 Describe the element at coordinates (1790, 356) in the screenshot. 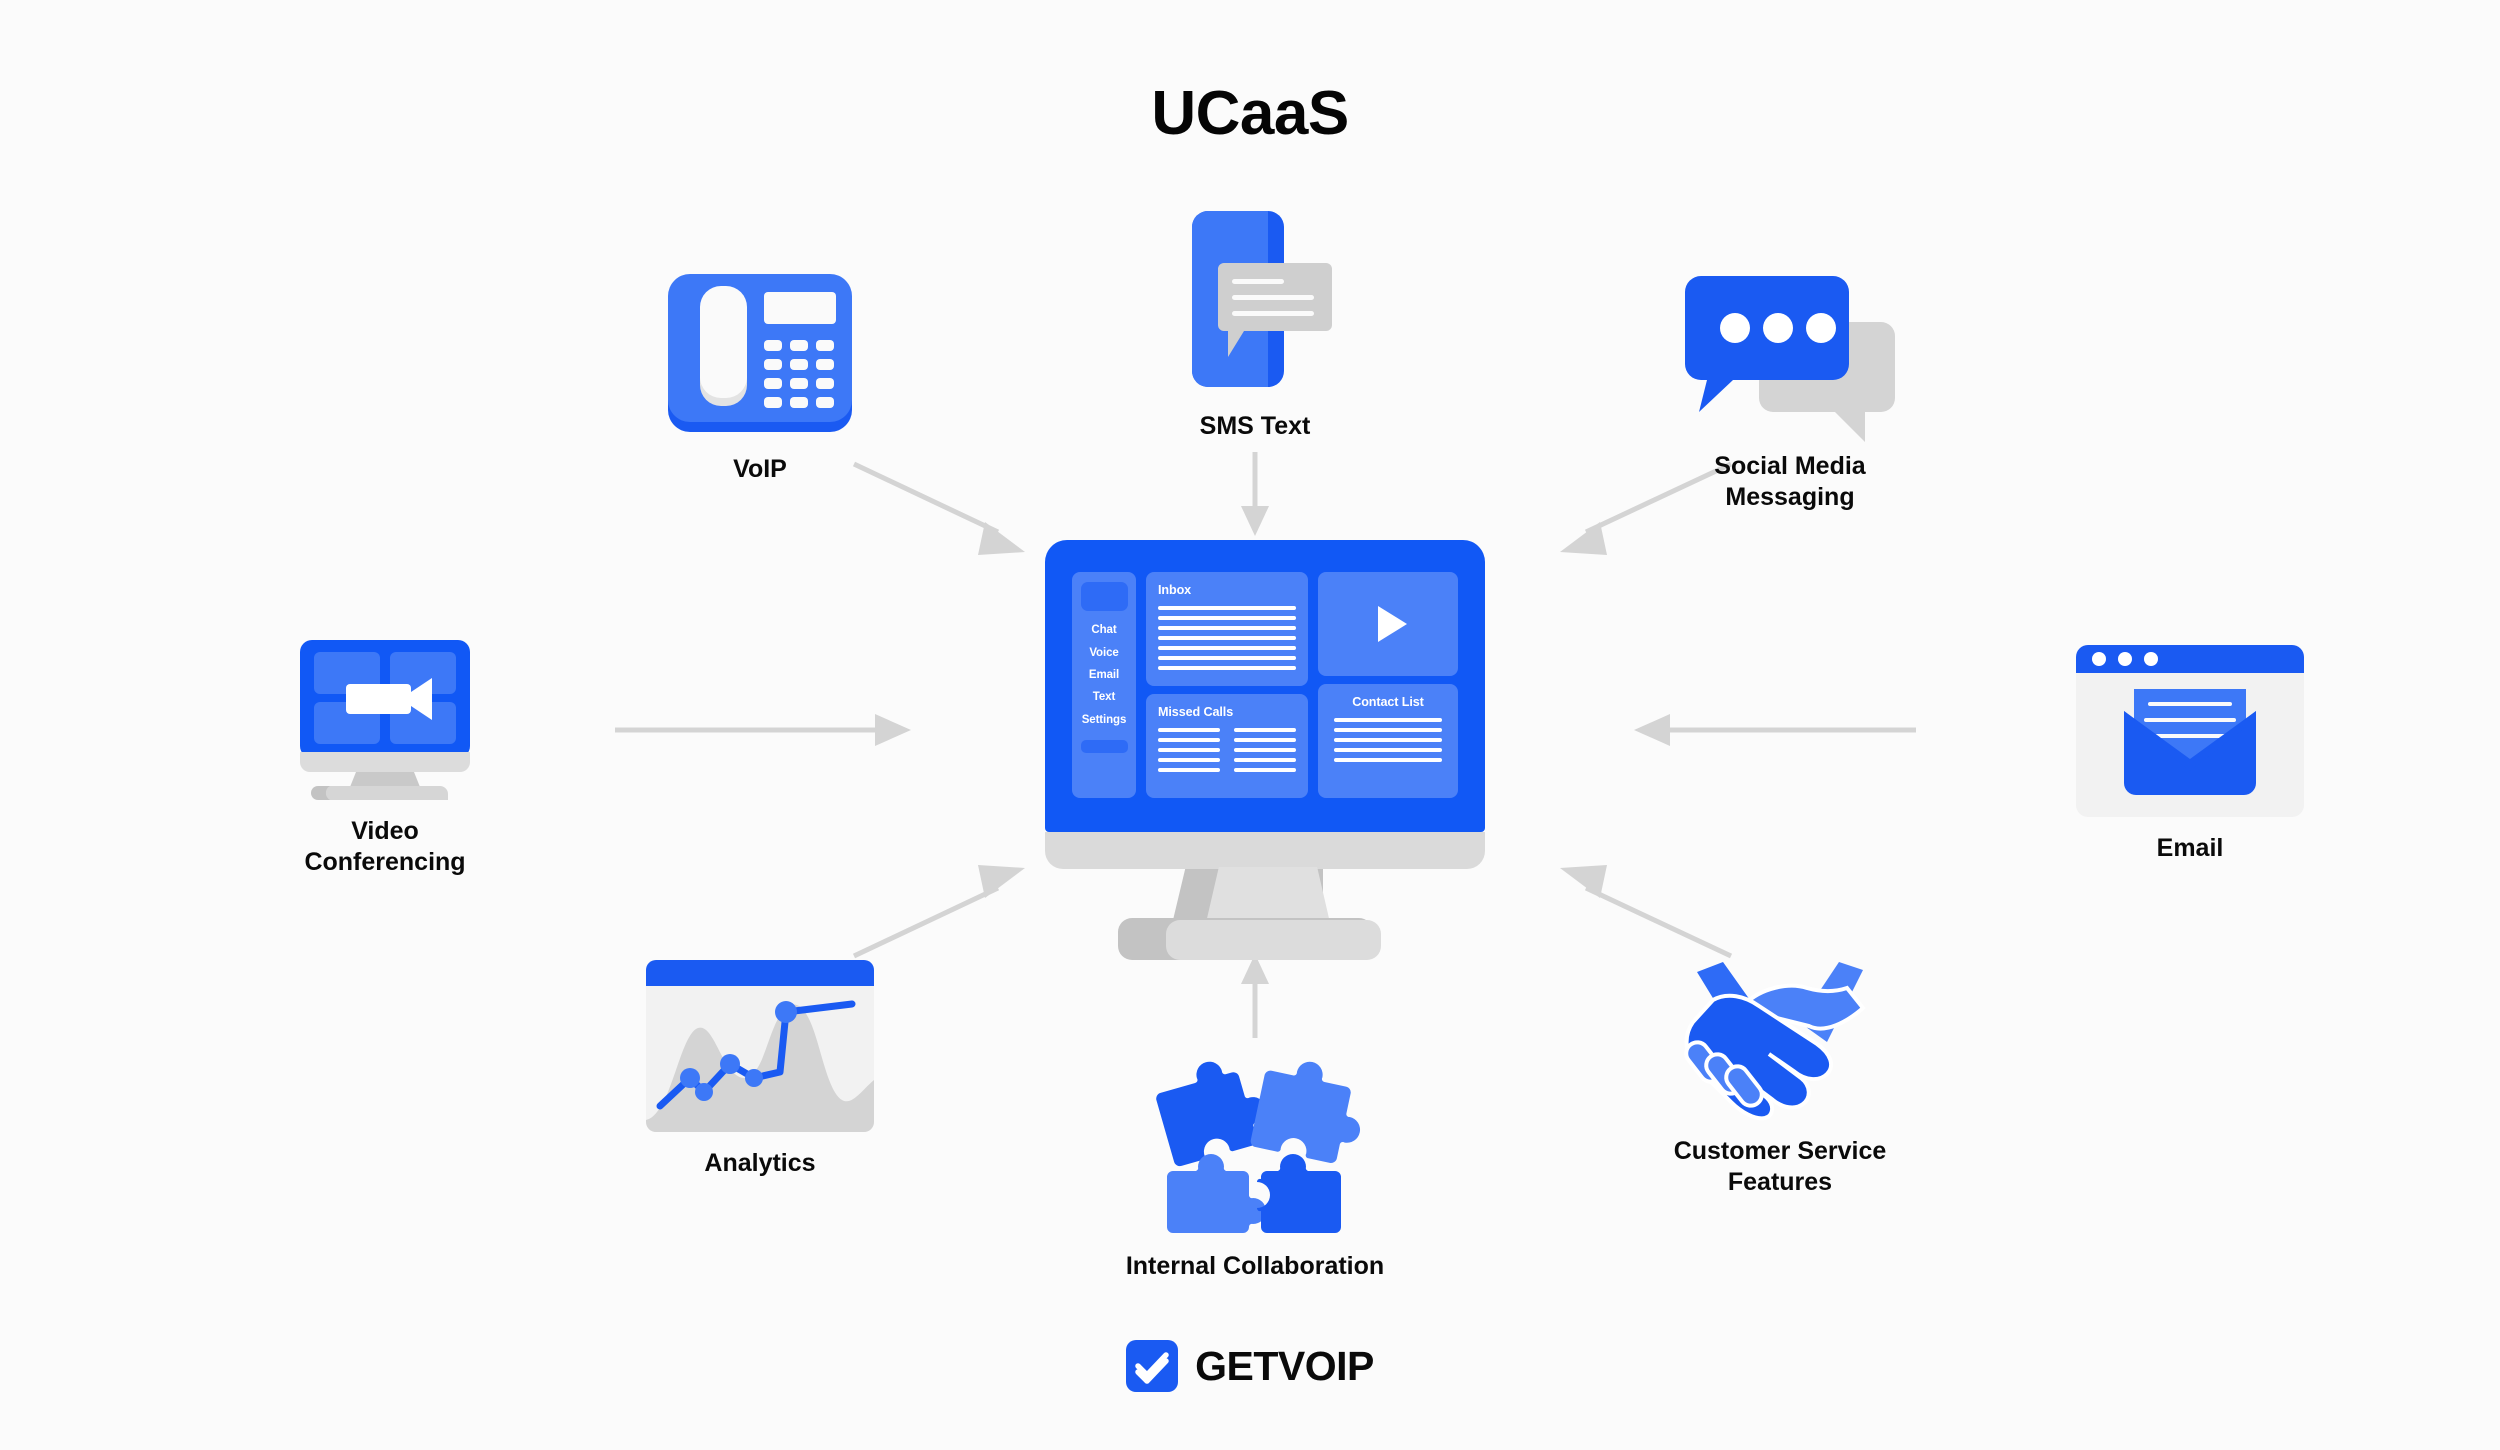

I see `chat-bubbles-icon` at that location.